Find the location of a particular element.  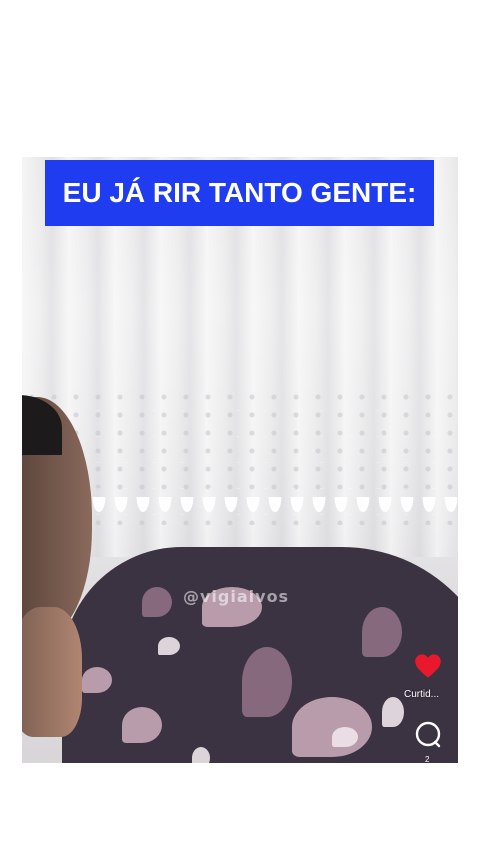

comment-button is located at coordinates (428, 735).